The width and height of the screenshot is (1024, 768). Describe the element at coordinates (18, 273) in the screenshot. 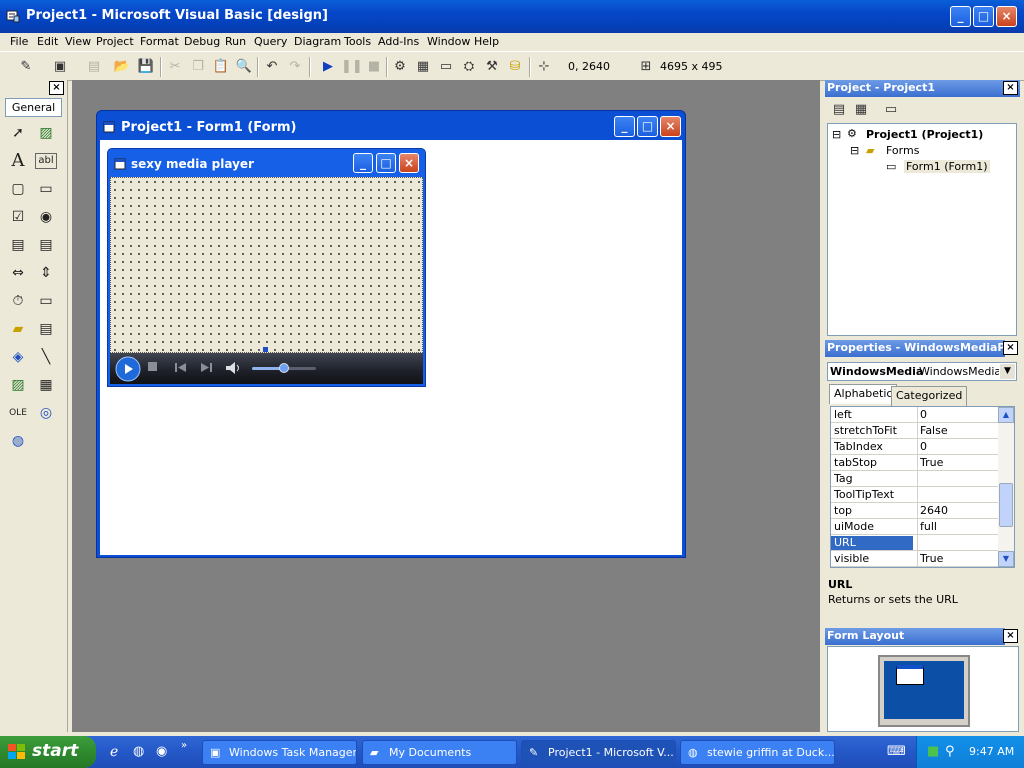

I see `hscrollbar-tool-icon: ⇔` at that location.